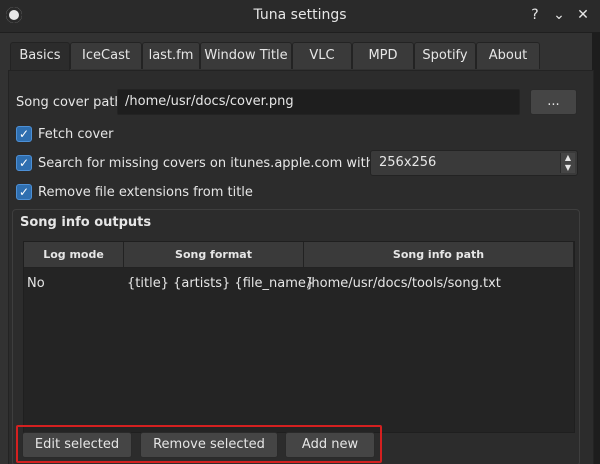 The height and width of the screenshot is (464, 600). Describe the element at coordinates (171, 55) in the screenshot. I see `tab-lastfm: last.fm` at that location.